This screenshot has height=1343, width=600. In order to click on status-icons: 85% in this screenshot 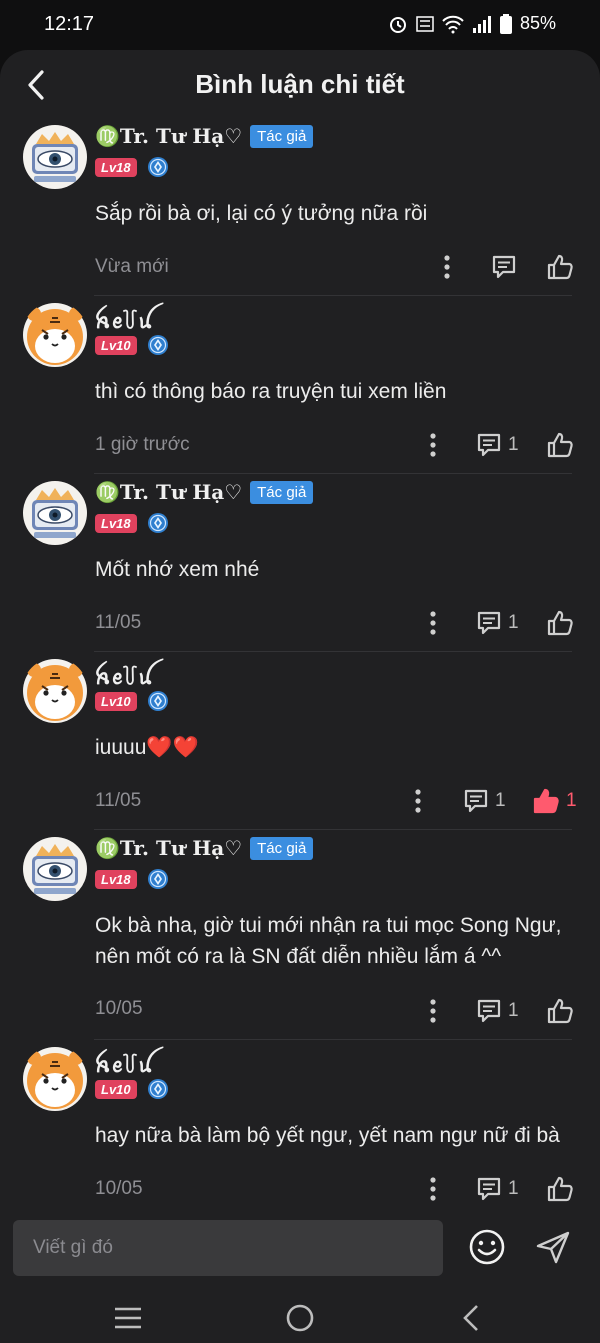, I will do `click(472, 23)`.